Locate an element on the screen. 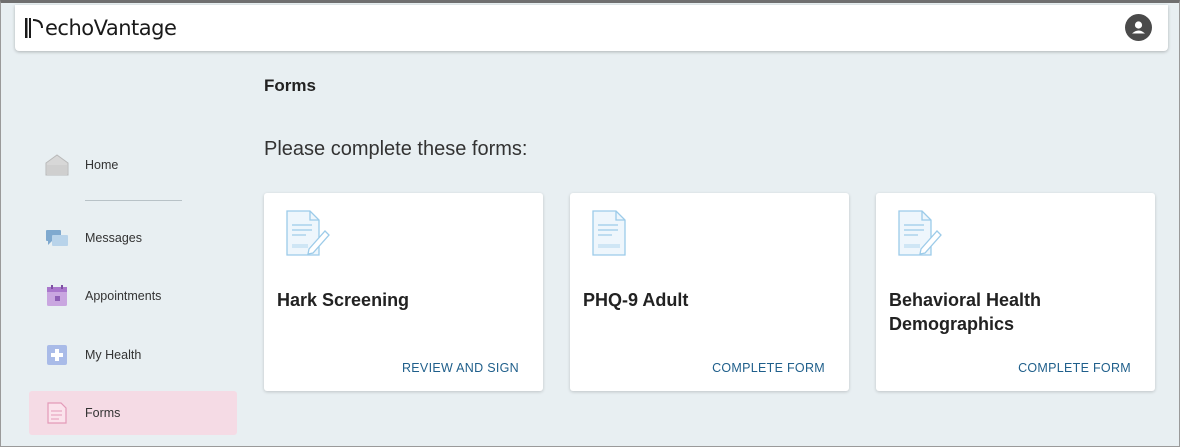 The height and width of the screenshot is (447, 1180). logo: echoVantage is located at coordinates (100, 28).